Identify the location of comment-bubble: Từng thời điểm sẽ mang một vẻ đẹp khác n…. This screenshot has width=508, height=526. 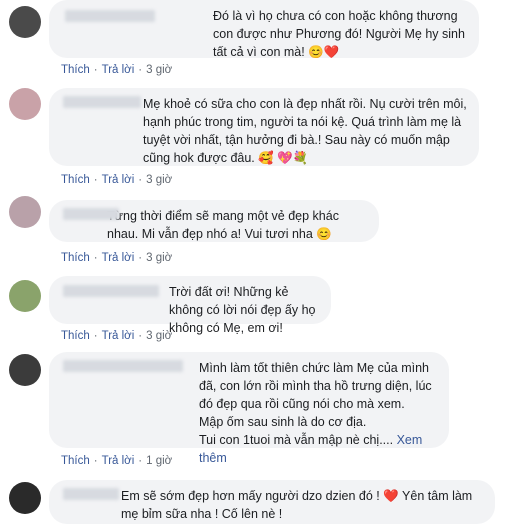
(214, 221).